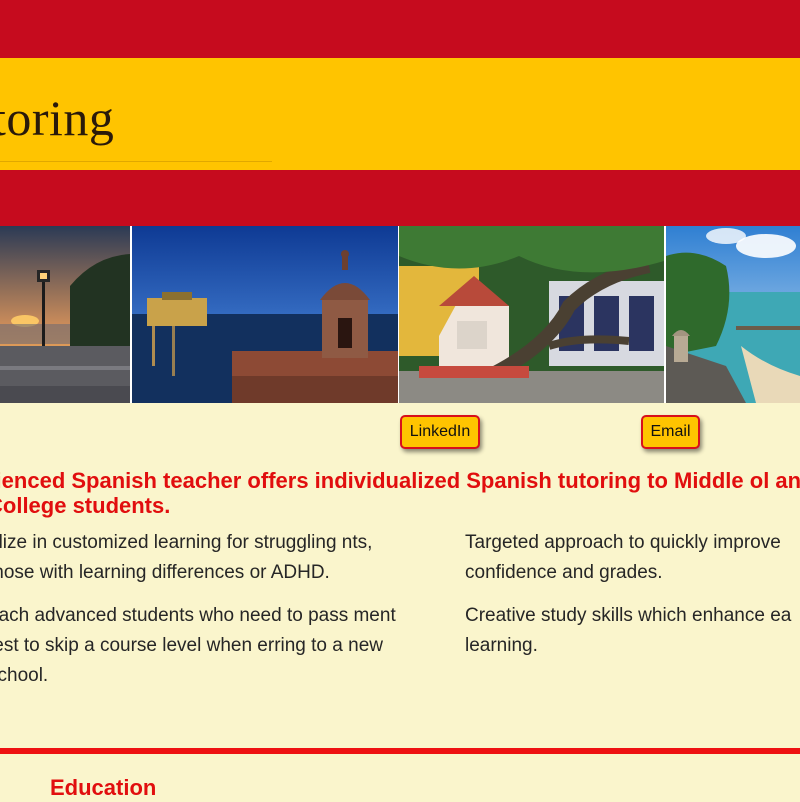  I want to click on courtyard-tree-photo, so click(531, 314).